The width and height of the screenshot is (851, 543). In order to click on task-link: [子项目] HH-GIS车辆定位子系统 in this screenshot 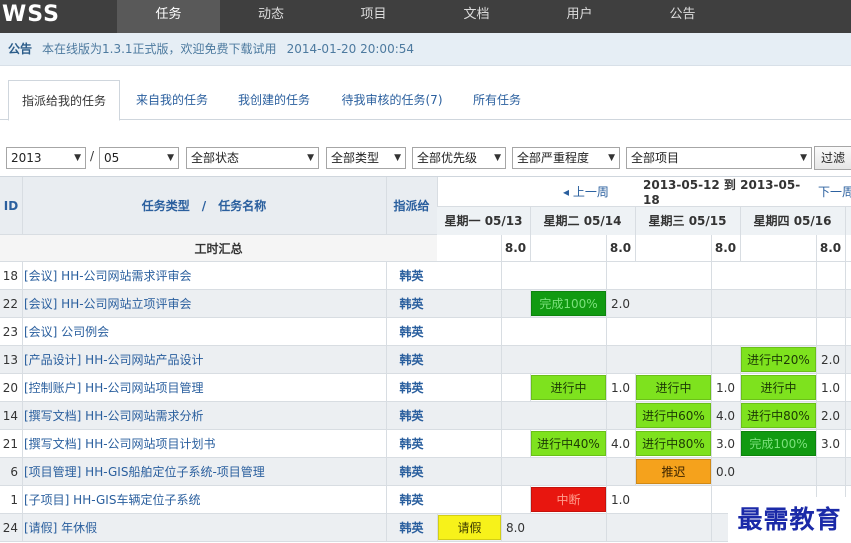, I will do `click(204, 499)`.